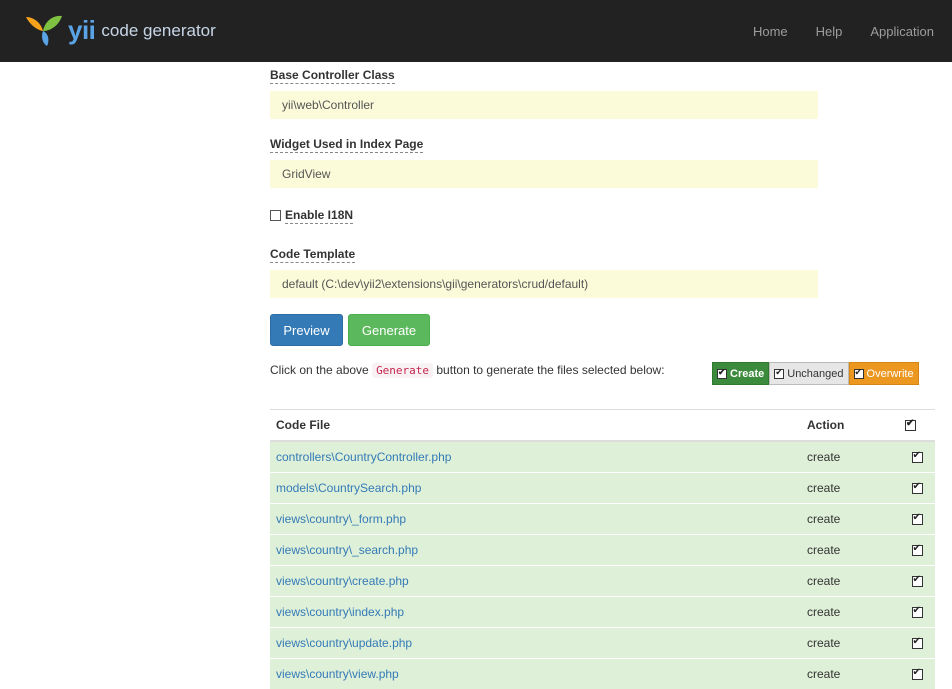  Describe the element at coordinates (890, 374) in the screenshot. I see `legend-overwrite-label: Overwrite` at that location.